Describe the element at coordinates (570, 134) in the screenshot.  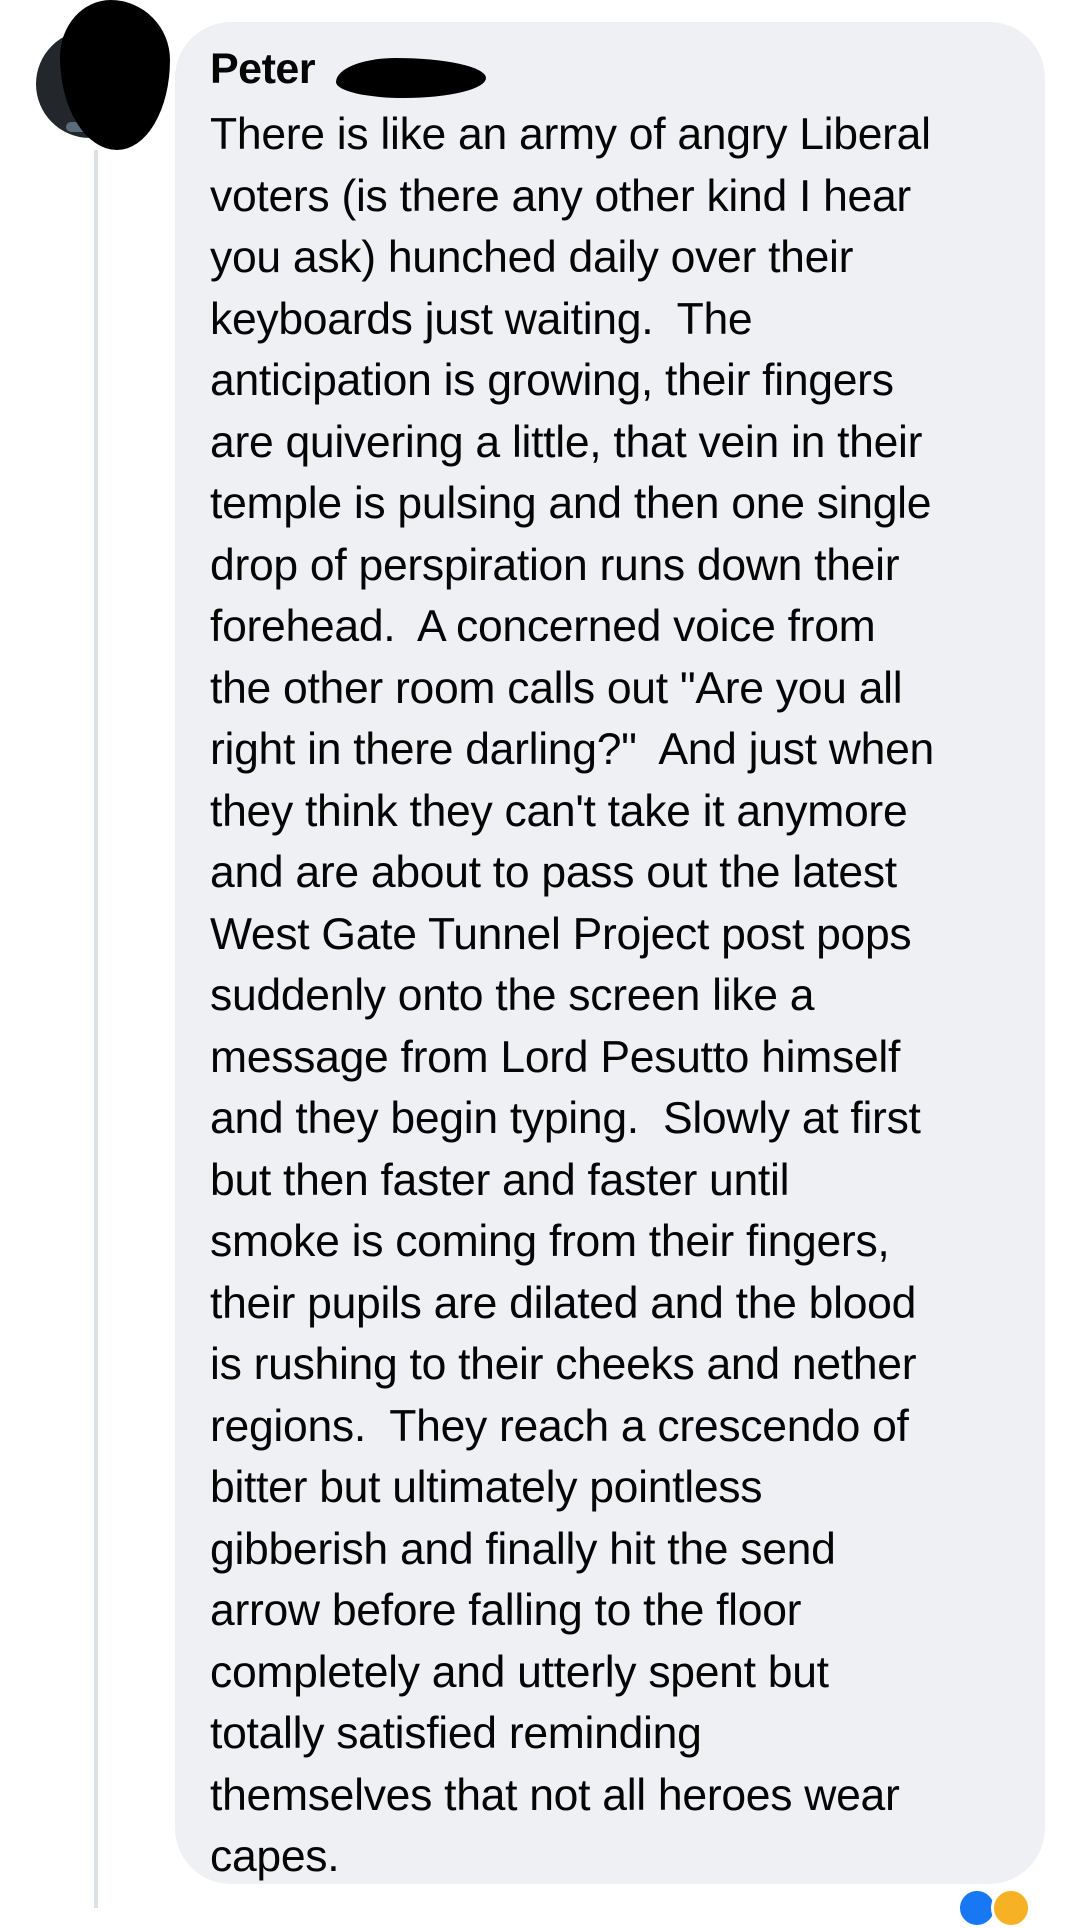
I see `comment-line: There is like an army of angry Liberal` at that location.